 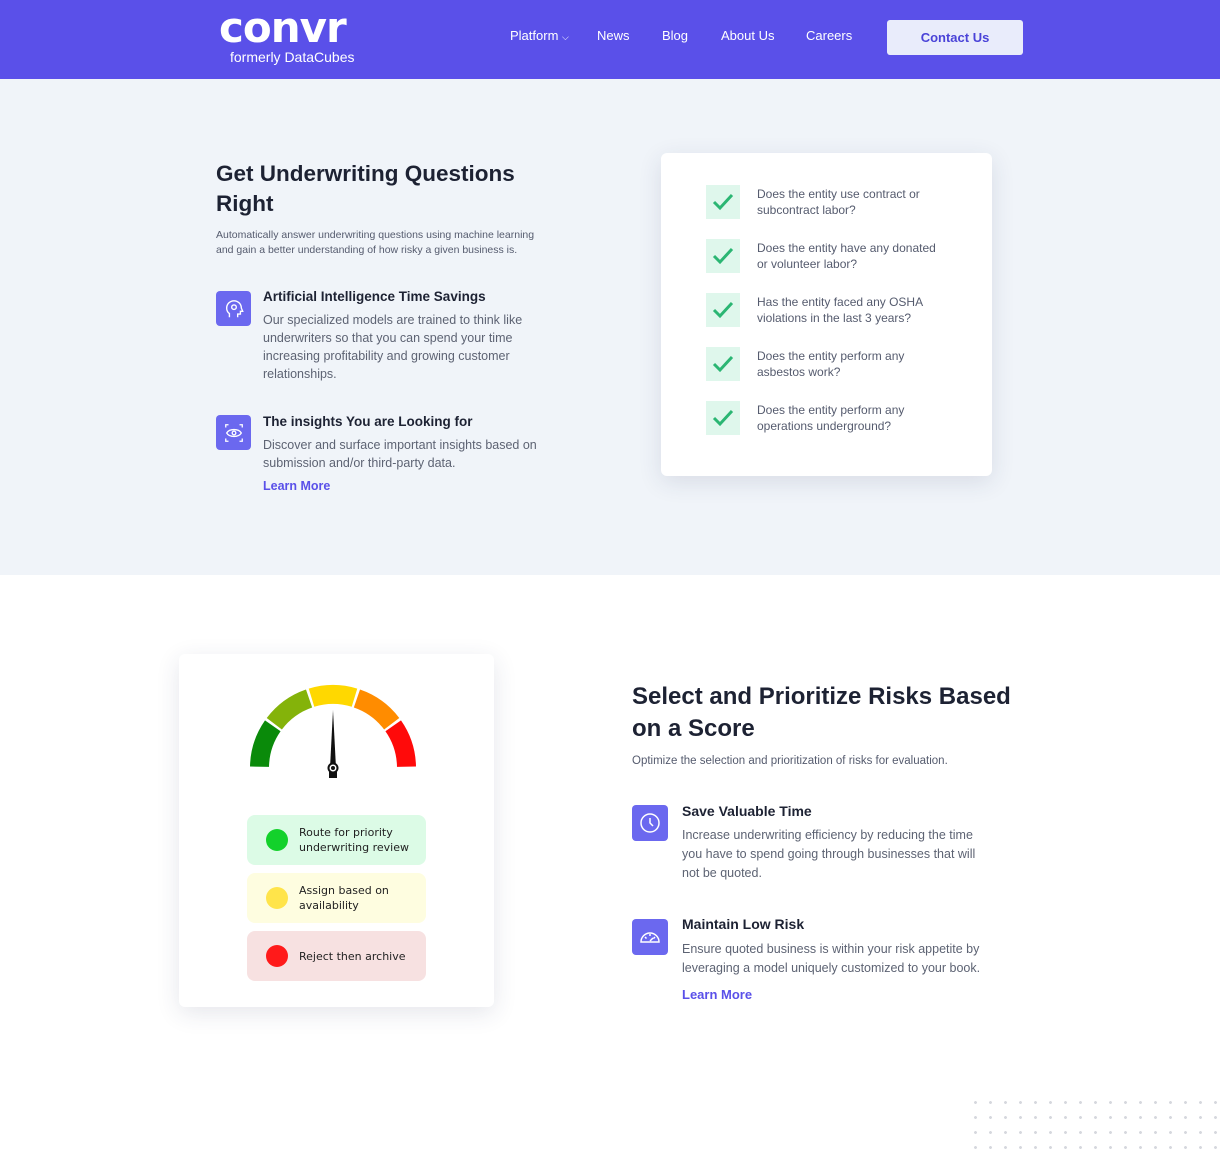 I want to click on line: availability, so click(x=329, y=905).